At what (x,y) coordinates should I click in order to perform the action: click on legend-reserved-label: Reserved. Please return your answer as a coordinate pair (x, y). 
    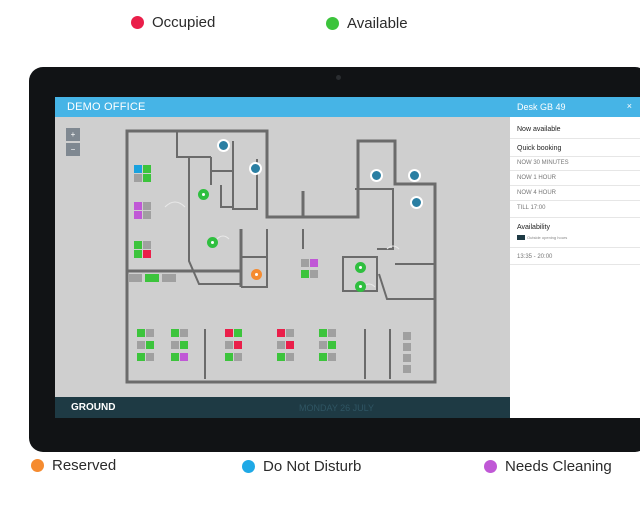
    Looking at the image, I should click on (84, 465).